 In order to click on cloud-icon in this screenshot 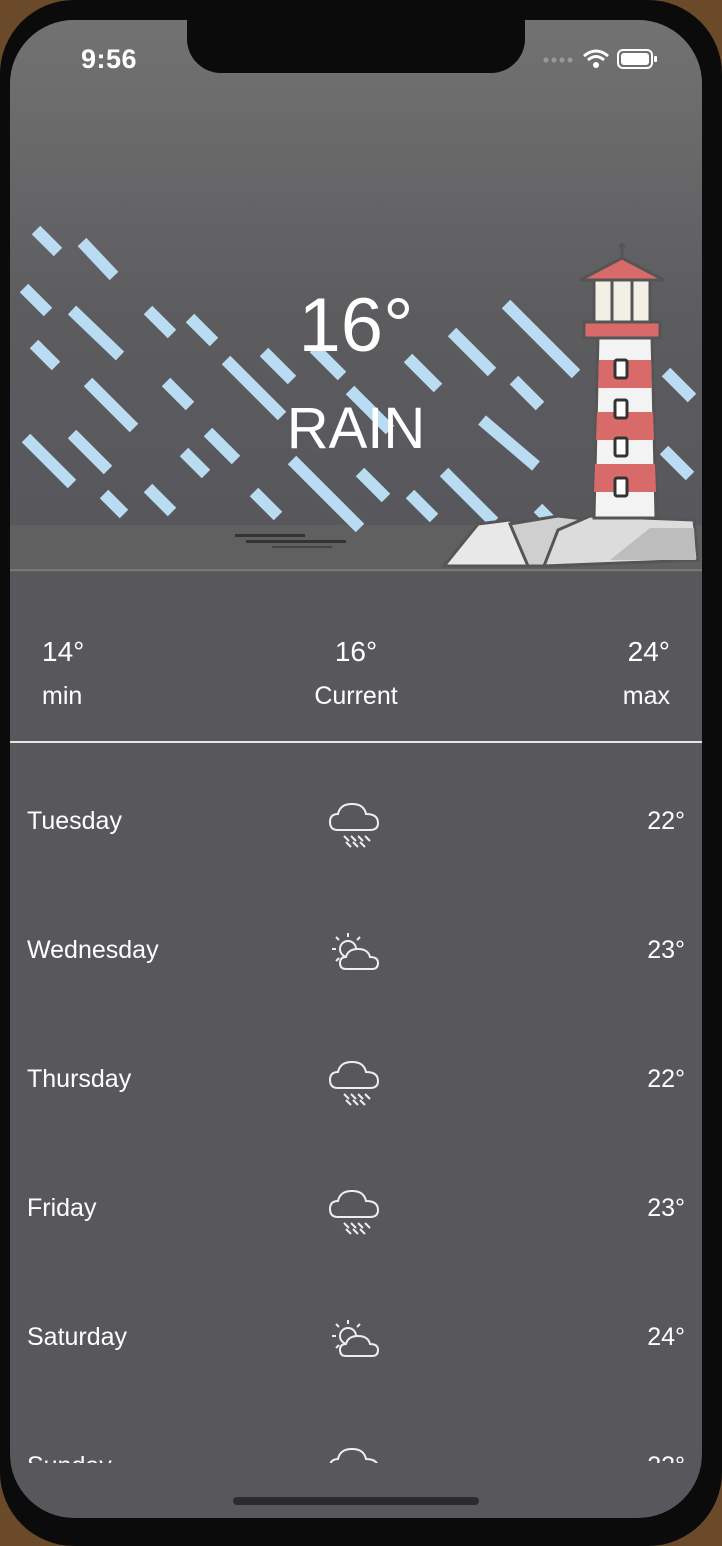, I will do `click(353, 1455)`.